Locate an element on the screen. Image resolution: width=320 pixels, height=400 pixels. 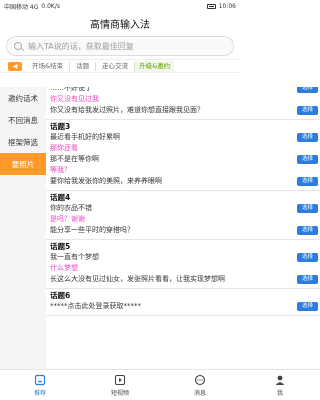
video-icon is located at coordinates (120, 379).